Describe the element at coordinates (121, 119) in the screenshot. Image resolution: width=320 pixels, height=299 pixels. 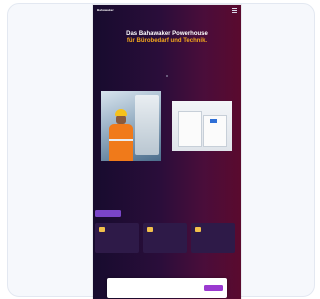
I see `face-shape` at that location.